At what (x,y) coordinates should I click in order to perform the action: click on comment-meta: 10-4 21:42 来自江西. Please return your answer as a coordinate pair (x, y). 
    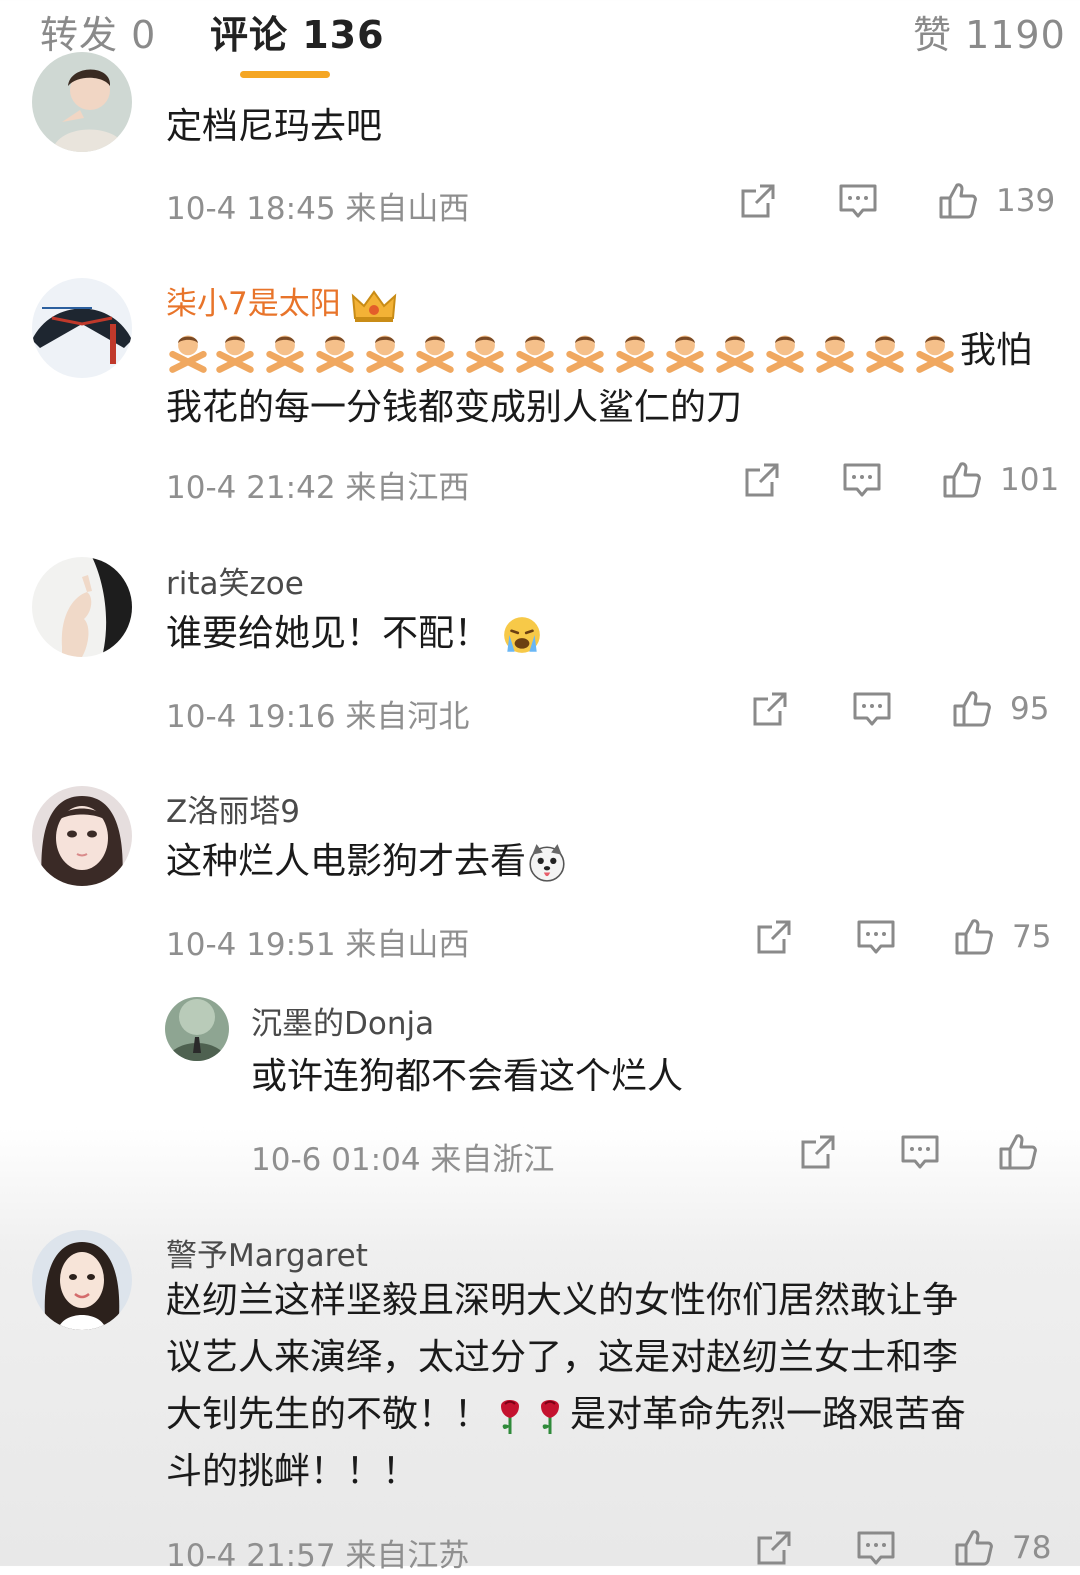
    Looking at the image, I should click on (317, 484).